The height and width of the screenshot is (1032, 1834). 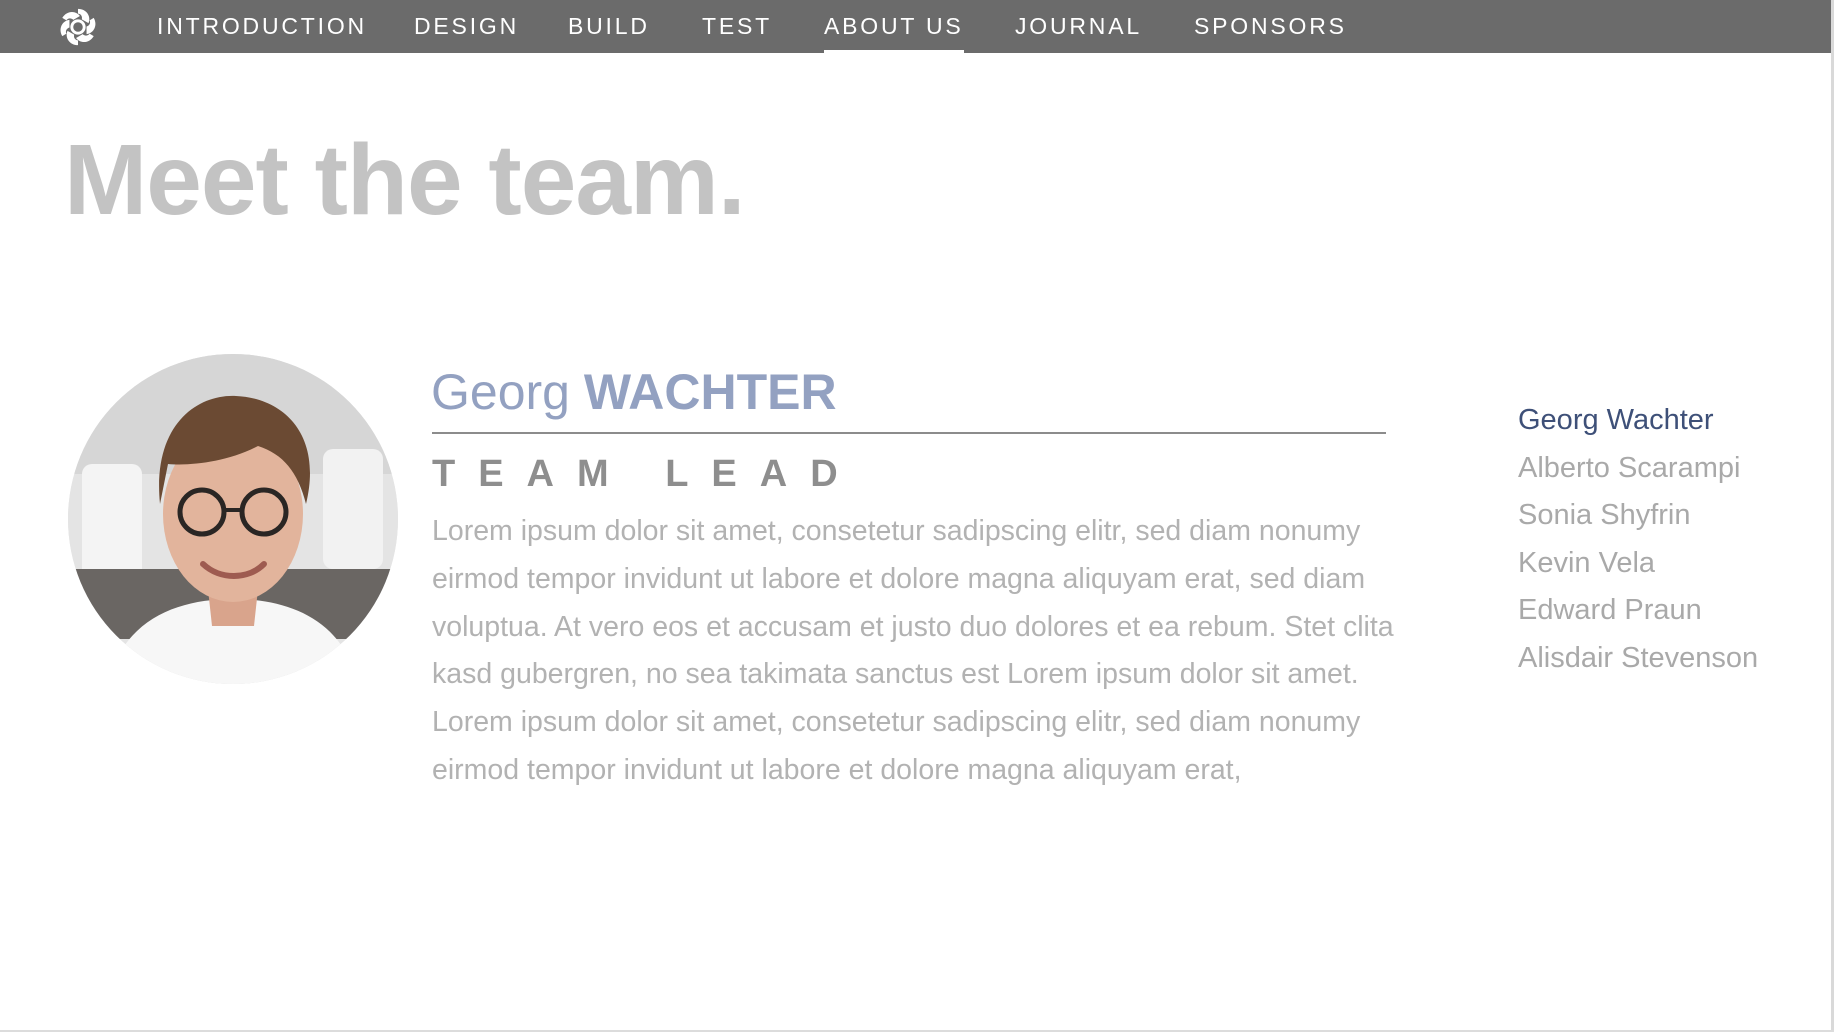 I want to click on profile-photo, so click(x=233, y=519).